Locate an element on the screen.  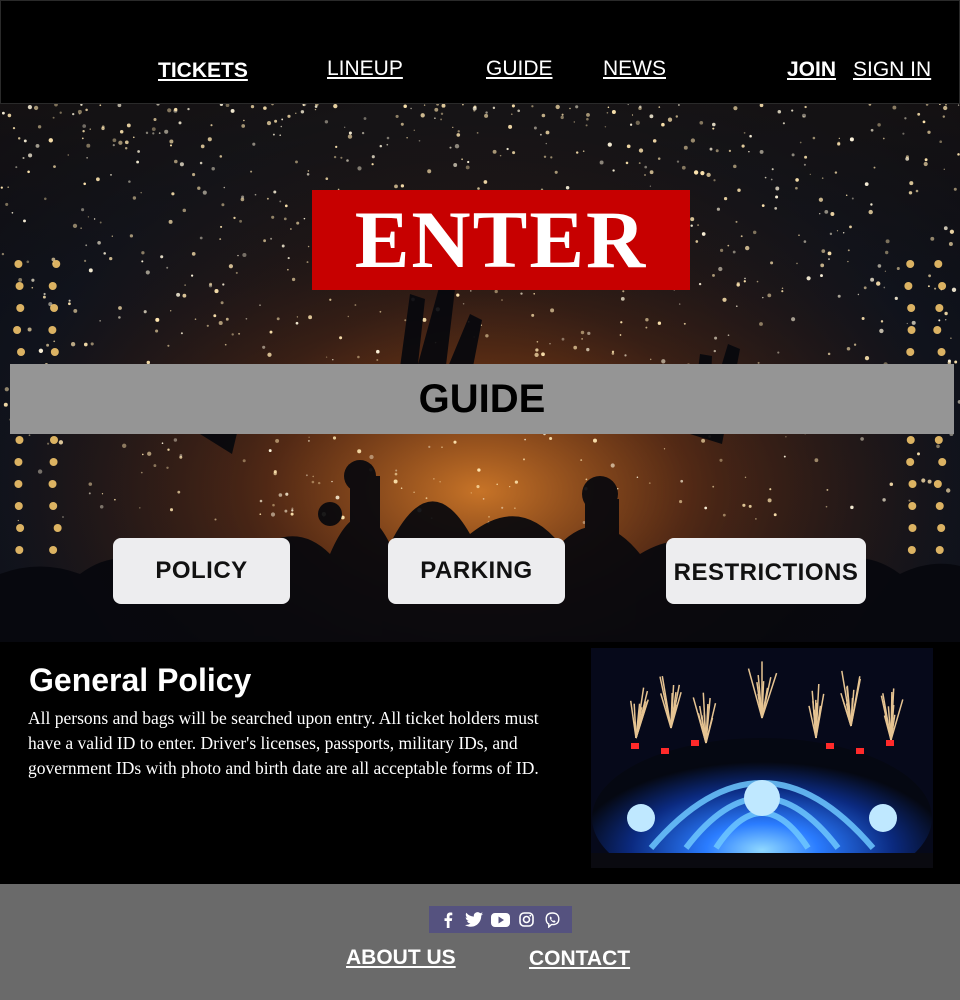
restrictions-button: RESTRICTIONS is located at coordinates (766, 571).